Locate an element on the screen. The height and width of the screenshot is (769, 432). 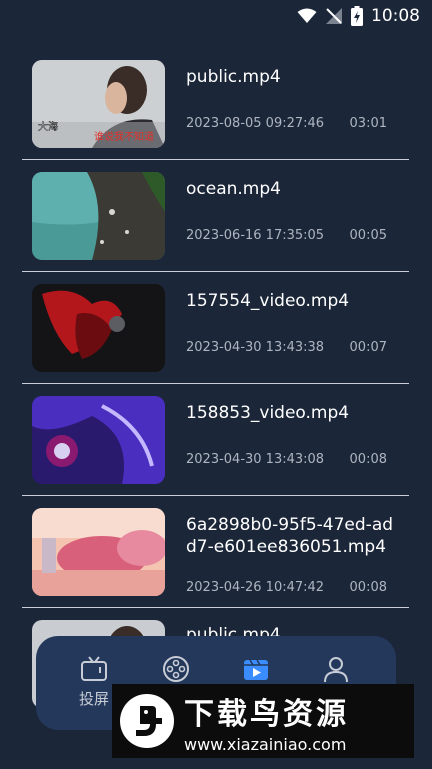
nav-item-profile is located at coordinates (336, 669).